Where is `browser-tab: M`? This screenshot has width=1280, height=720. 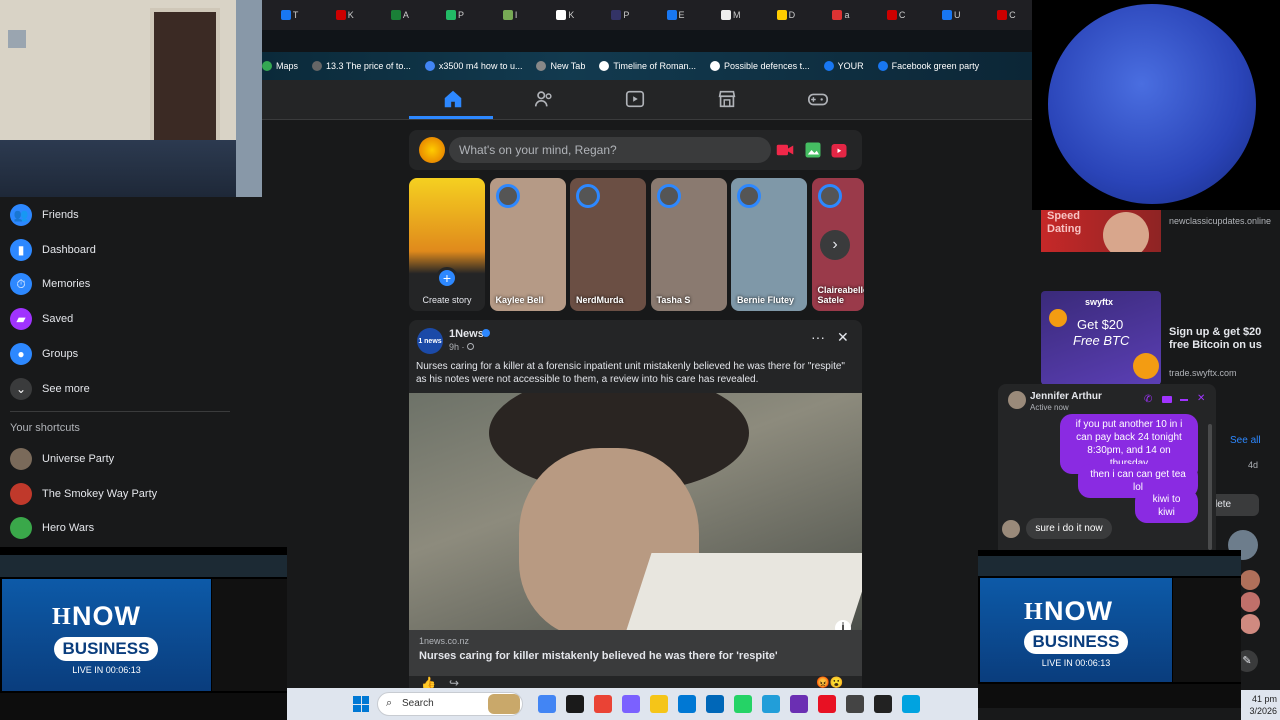 browser-tab: M is located at coordinates (730, 15).